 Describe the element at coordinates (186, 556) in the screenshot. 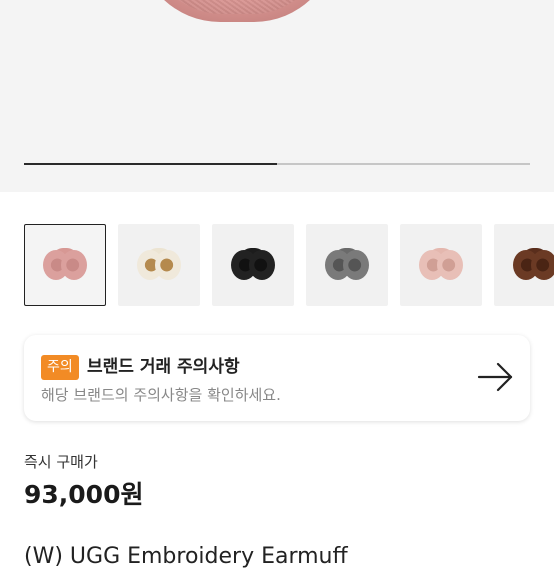

I see `product-title: (W) UGG Embroidery Earmuff` at that location.